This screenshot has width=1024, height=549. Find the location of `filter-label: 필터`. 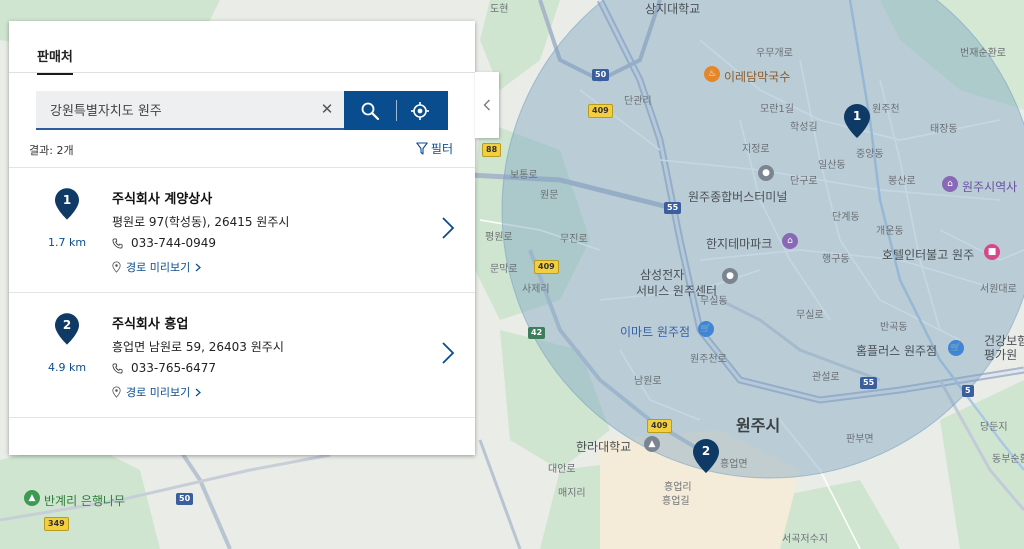

filter-label: 필터 is located at coordinates (441, 149).